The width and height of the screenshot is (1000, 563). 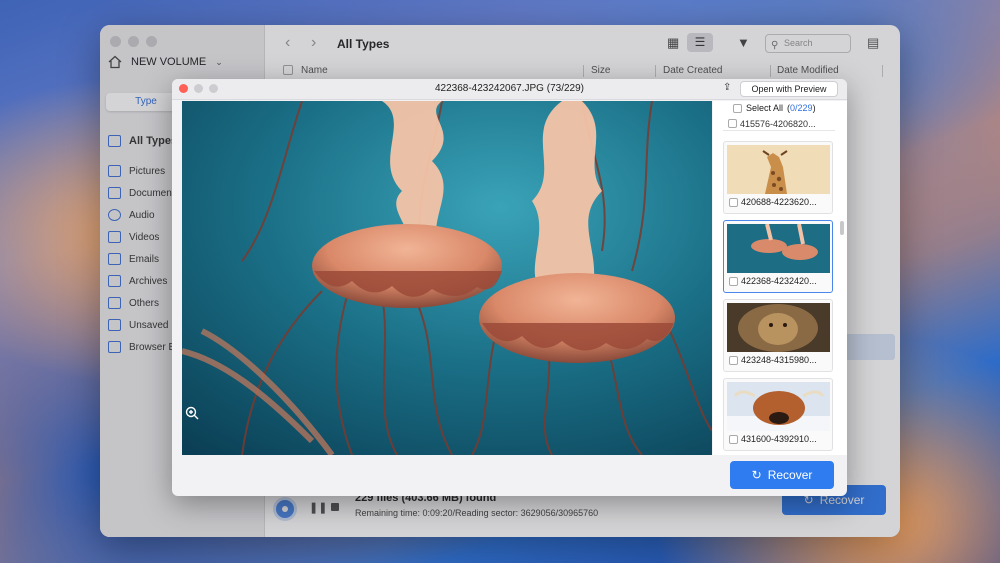 I want to click on recover-label: Recover, so click(x=790, y=475).